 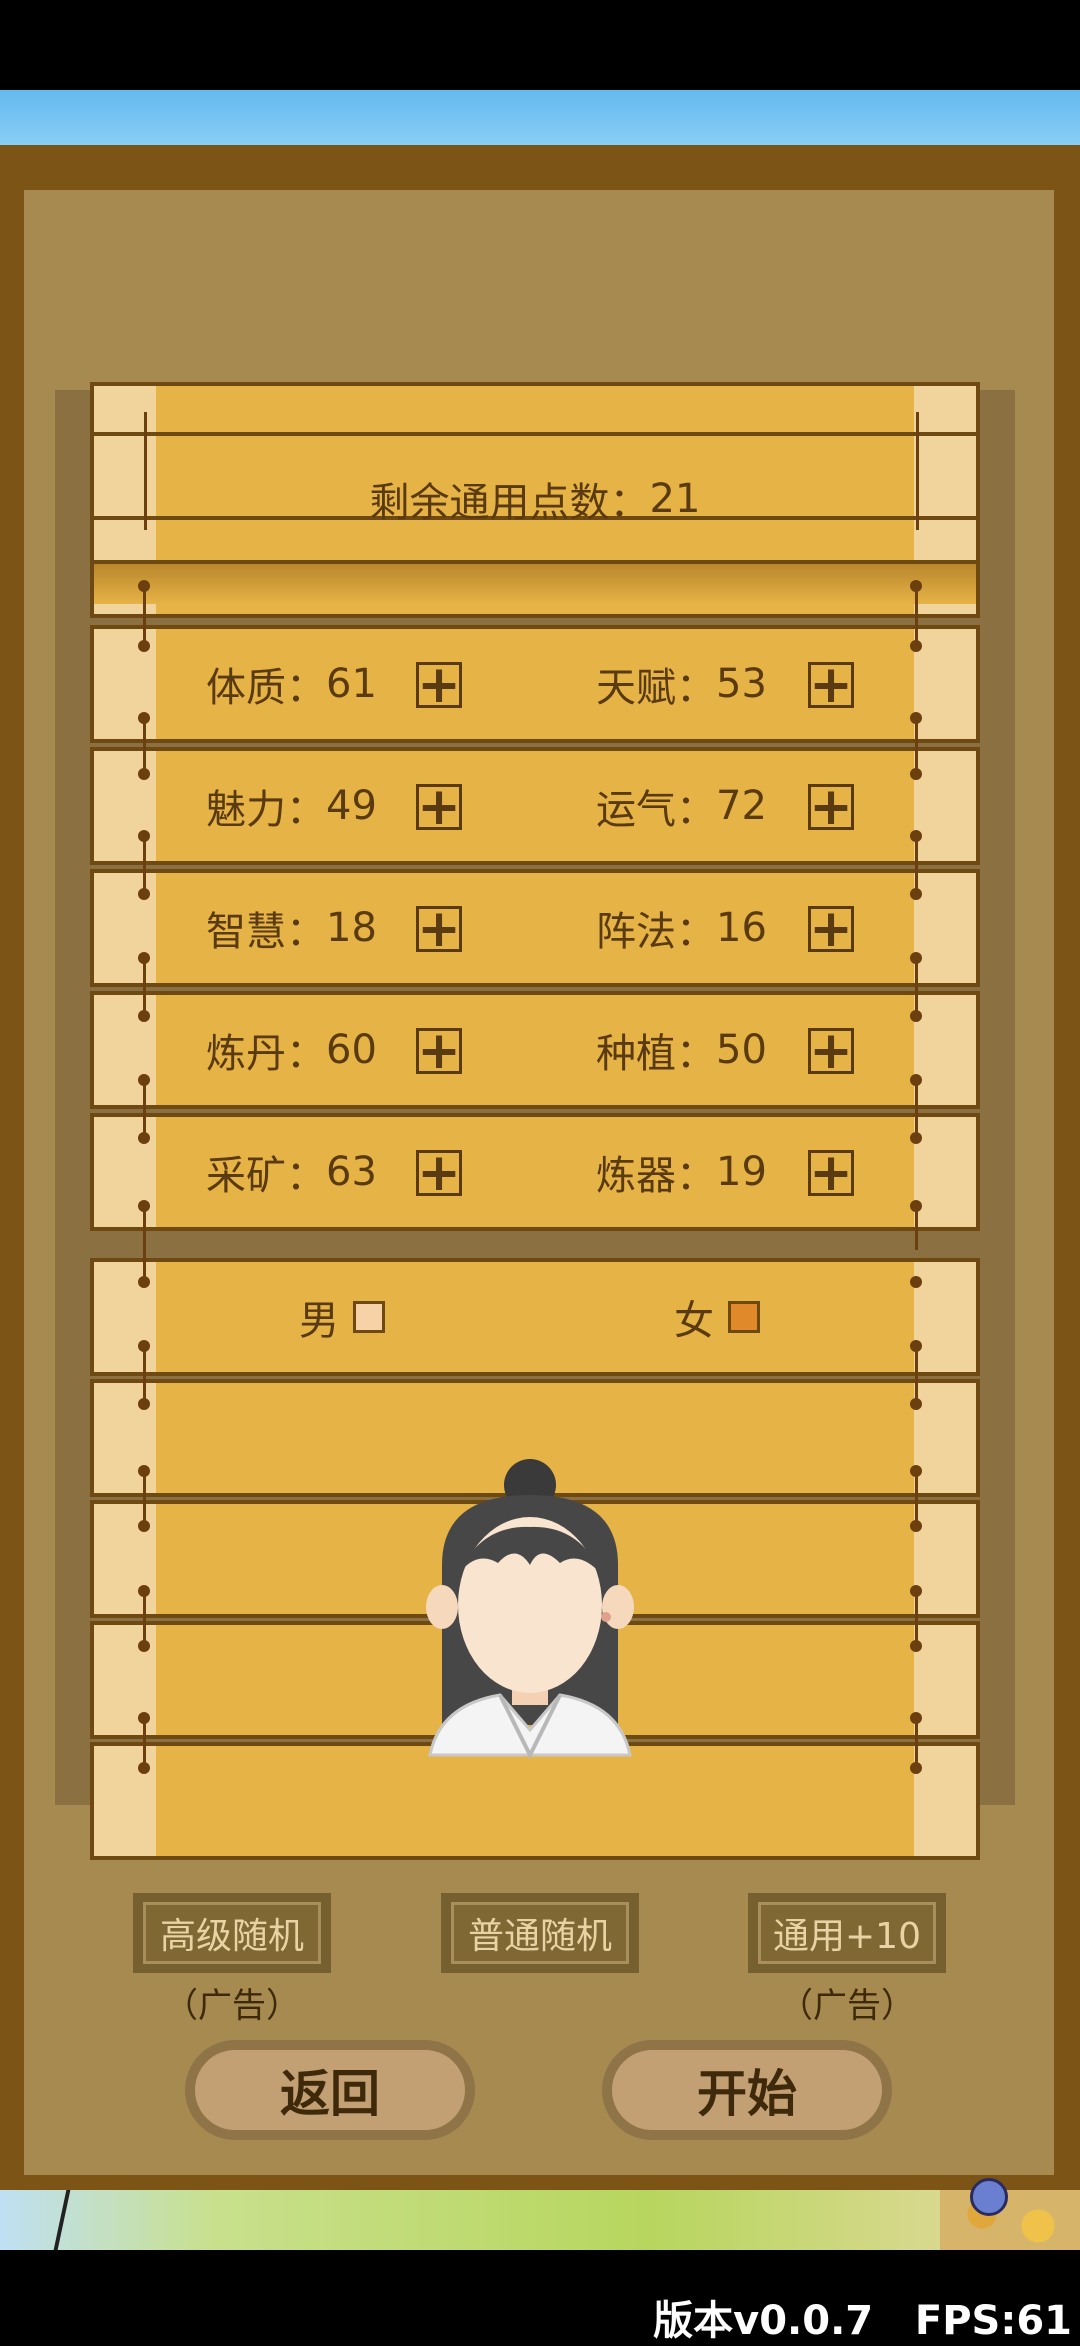 I want to click on add-refining-button: +, so click(x=831, y=1173).